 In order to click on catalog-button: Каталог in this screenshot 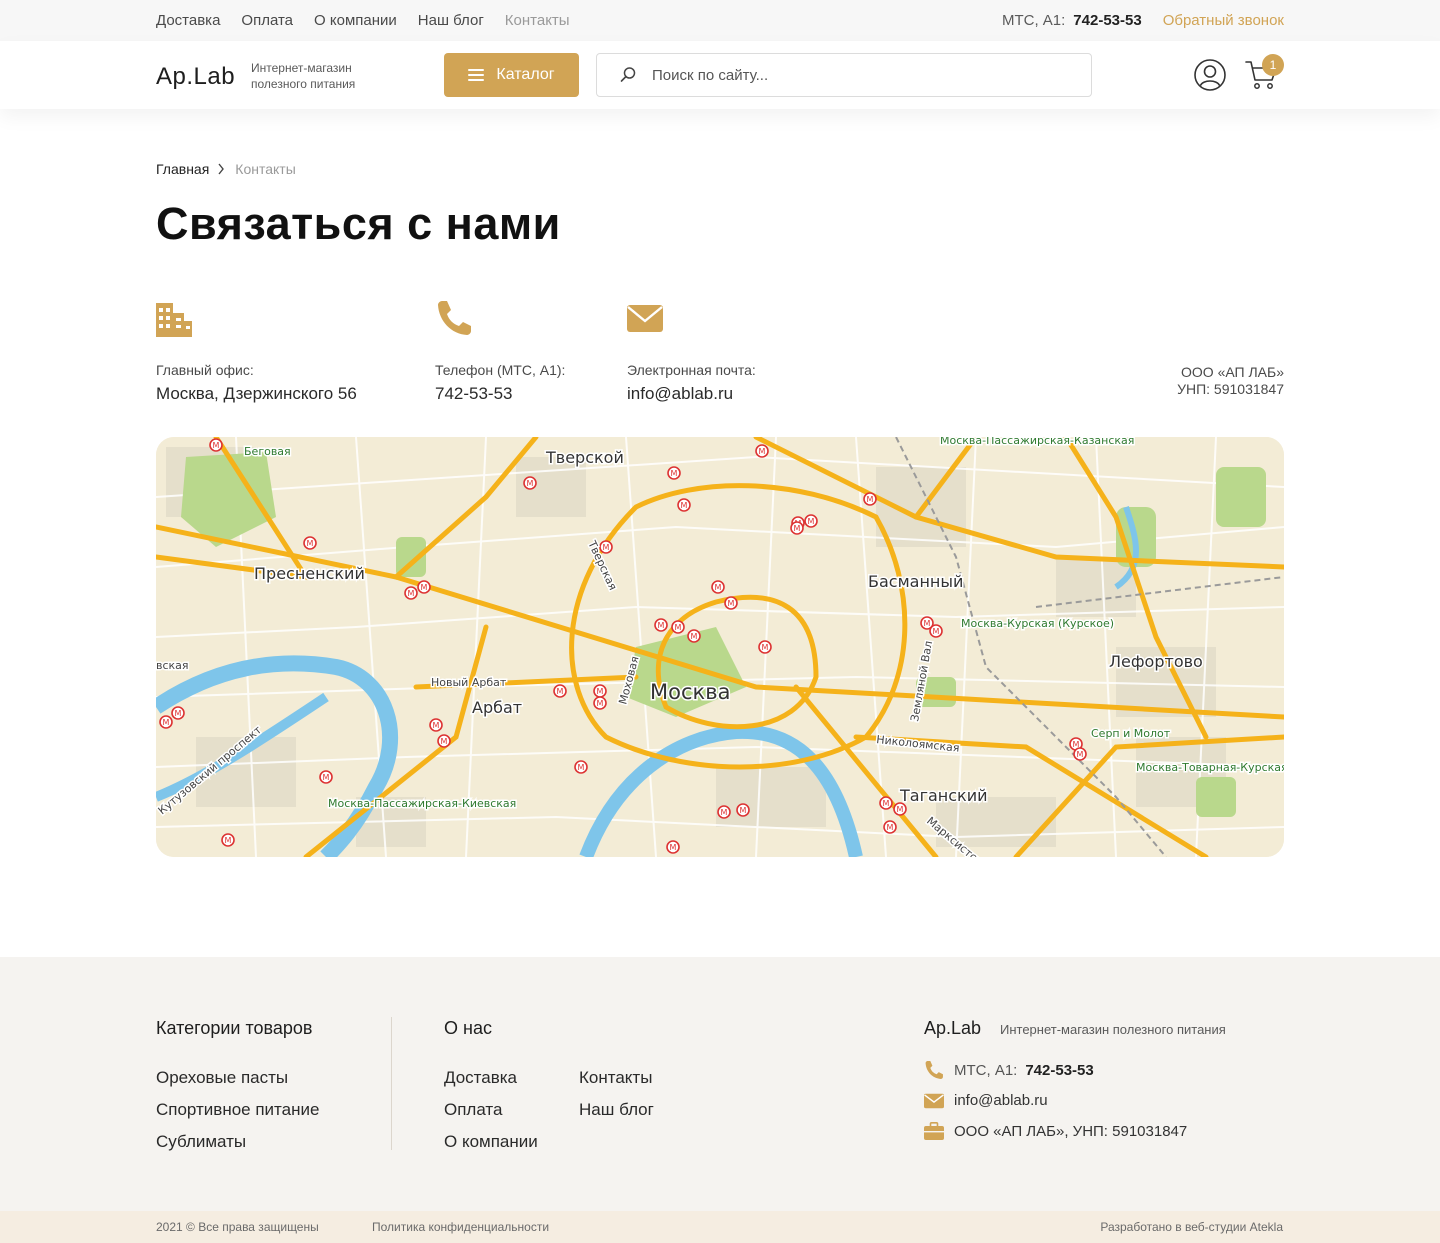, I will do `click(511, 75)`.